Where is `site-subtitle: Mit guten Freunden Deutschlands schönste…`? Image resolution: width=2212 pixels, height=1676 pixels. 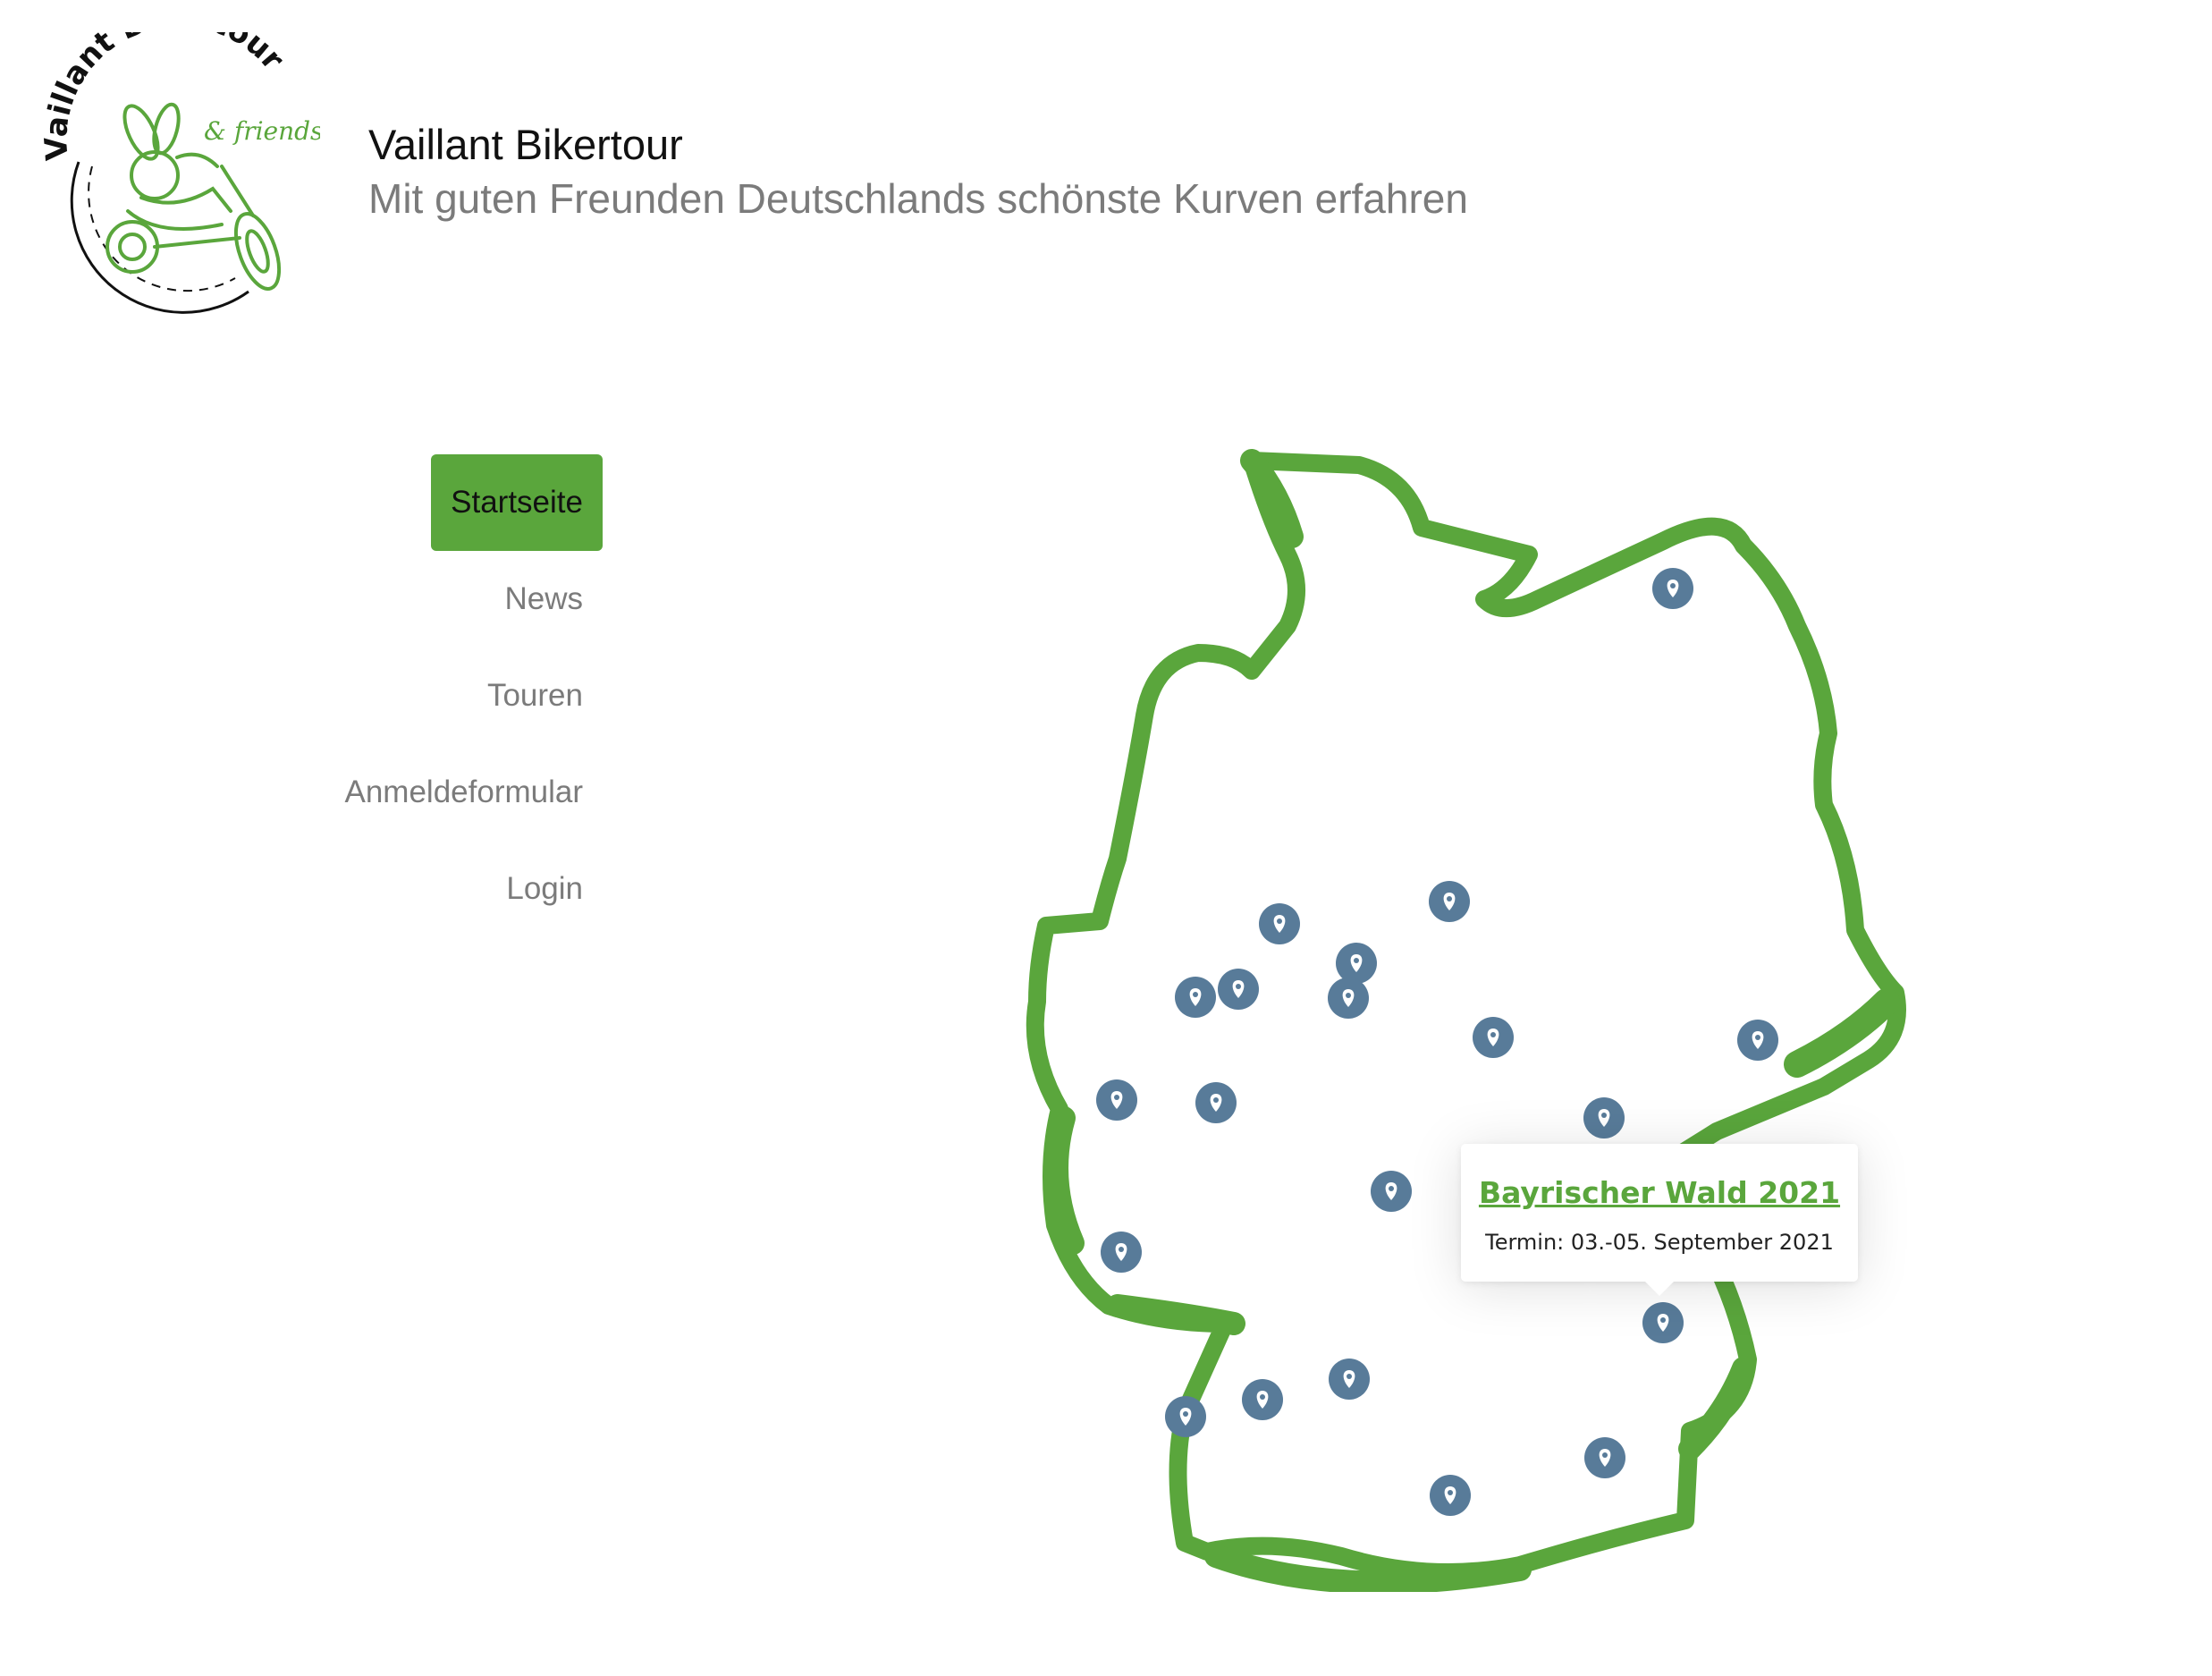 site-subtitle: Mit guten Freunden Deutschlands schönste… is located at coordinates (918, 198).